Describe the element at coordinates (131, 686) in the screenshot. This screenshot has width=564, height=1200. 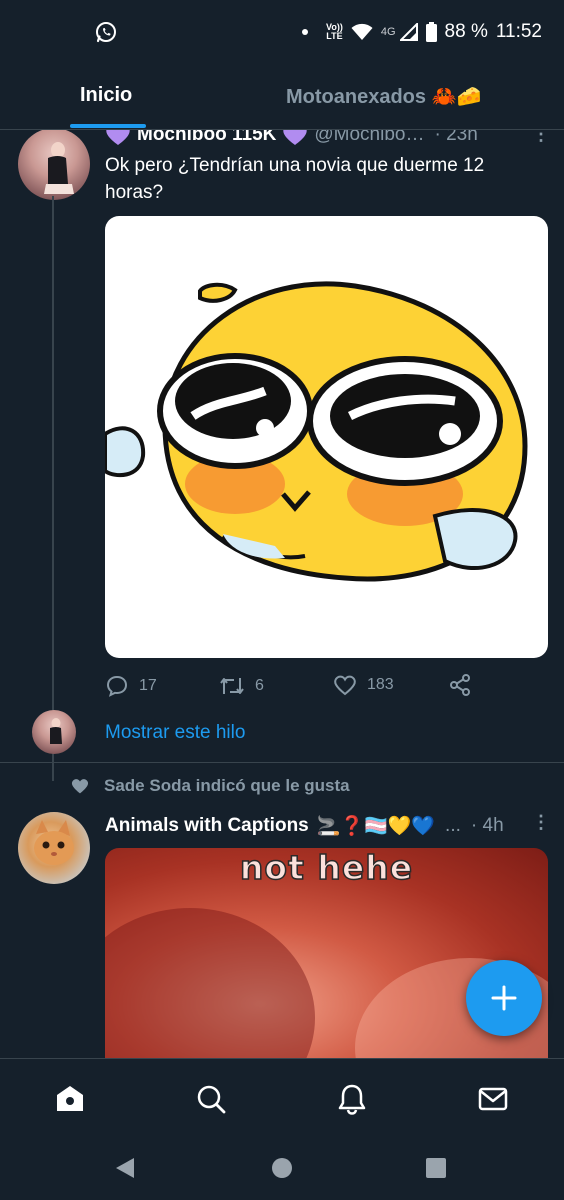
I see `reply-button: 17` at that location.